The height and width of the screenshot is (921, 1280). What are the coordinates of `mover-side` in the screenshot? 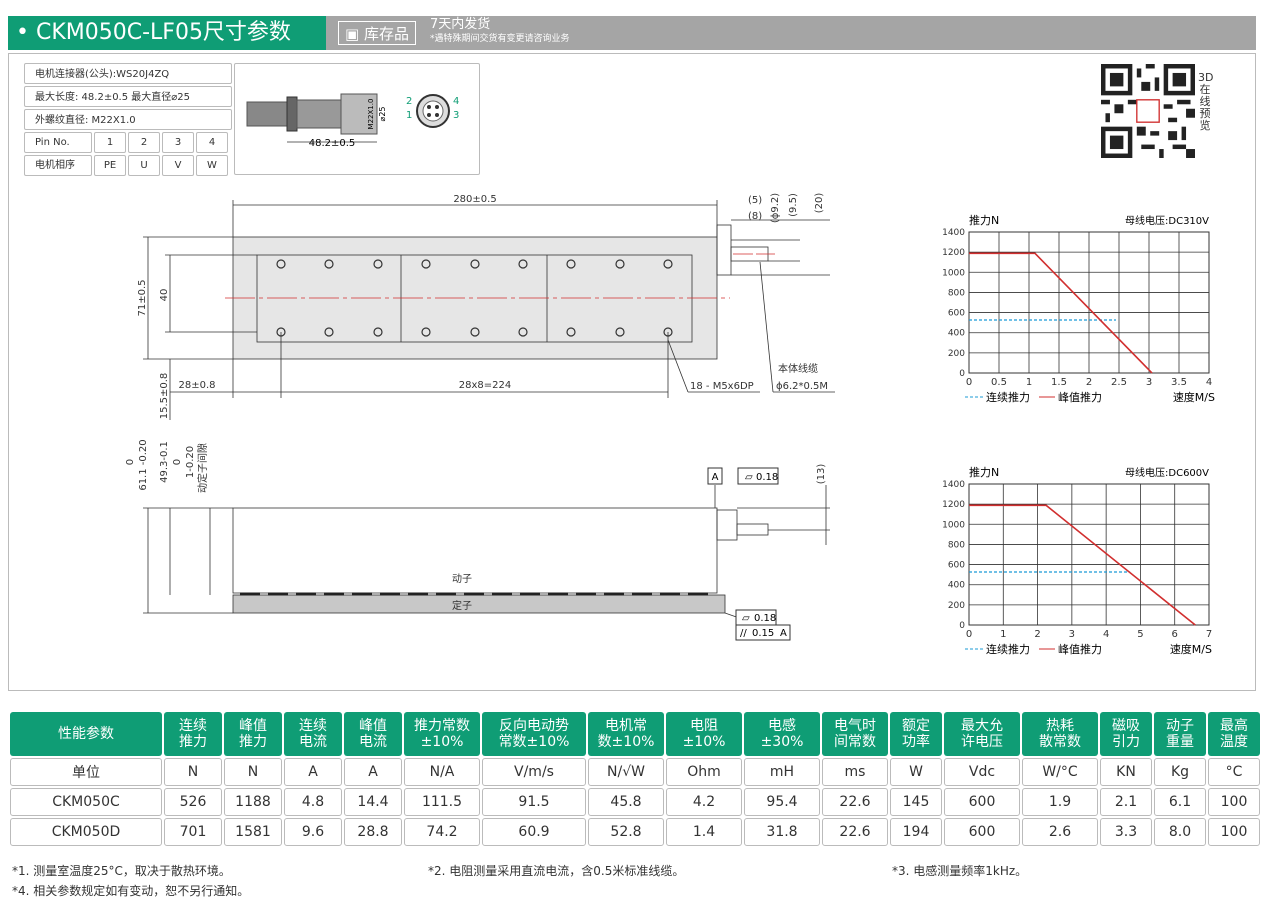 It's located at (475, 550).